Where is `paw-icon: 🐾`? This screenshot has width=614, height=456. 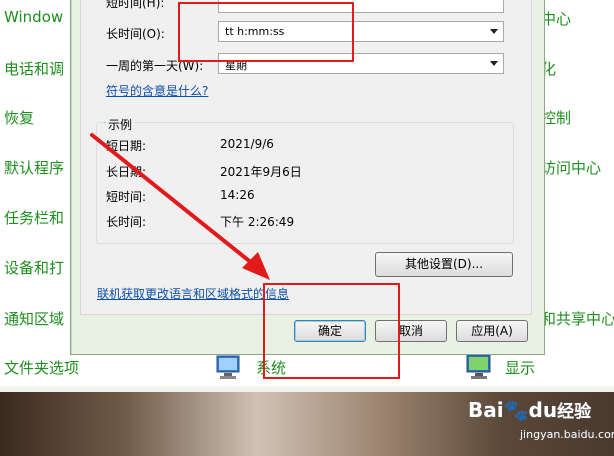
paw-icon: 🐾 is located at coordinates (516, 410).